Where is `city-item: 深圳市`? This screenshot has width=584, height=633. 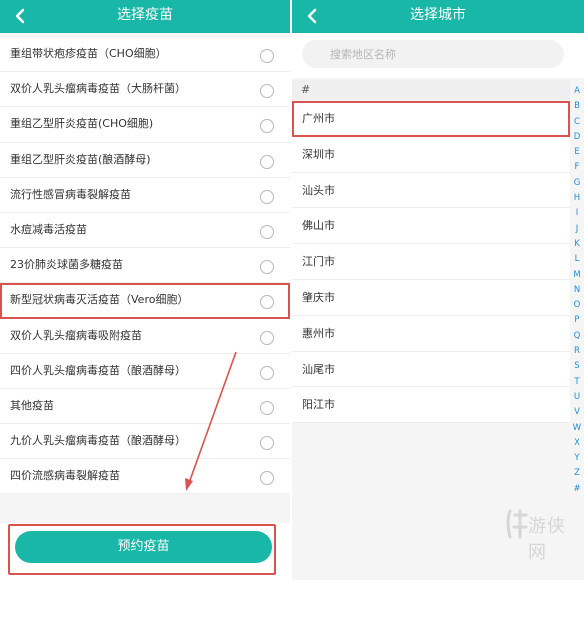
city-item: 深圳市 is located at coordinates (431, 155).